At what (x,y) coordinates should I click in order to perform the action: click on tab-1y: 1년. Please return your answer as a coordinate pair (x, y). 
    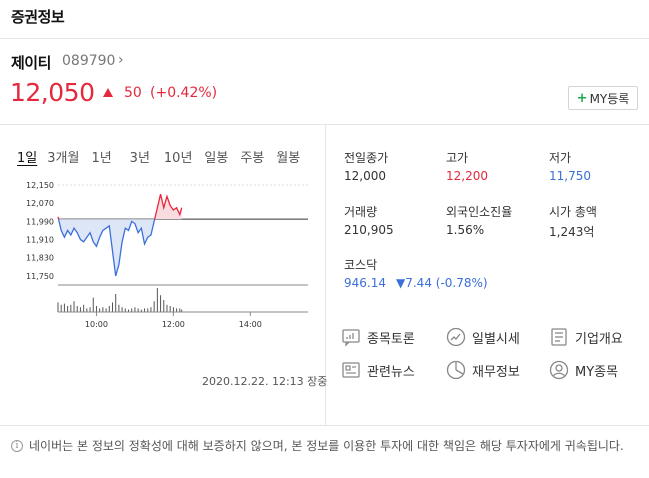
    Looking at the image, I should click on (101, 156).